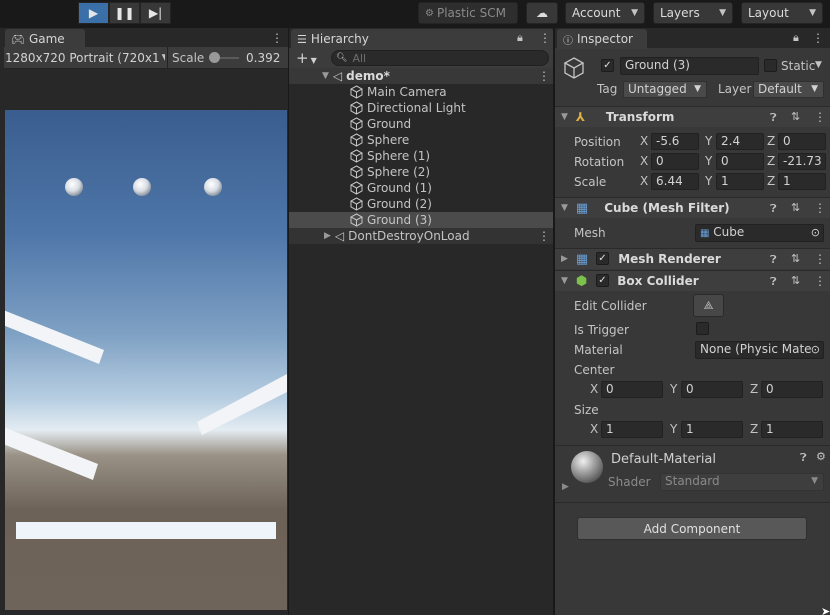 Image resolution: width=830 pixels, height=615 pixels. Describe the element at coordinates (421, 108) in the screenshot. I see `hierarchy-item: Directional Light` at that location.